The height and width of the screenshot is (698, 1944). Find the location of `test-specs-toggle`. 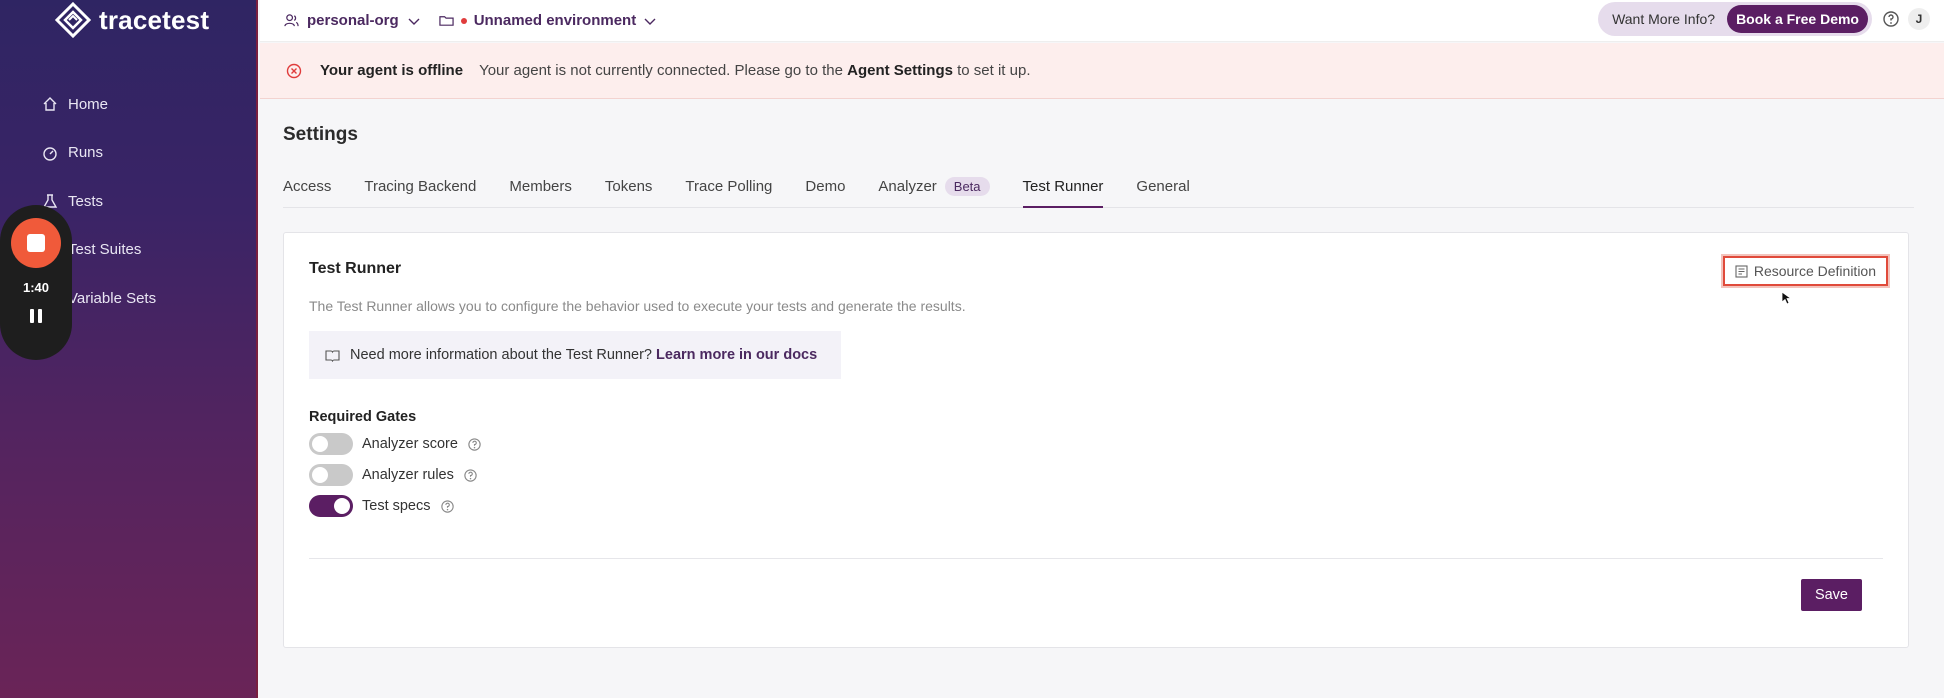

test-specs-toggle is located at coordinates (331, 506).